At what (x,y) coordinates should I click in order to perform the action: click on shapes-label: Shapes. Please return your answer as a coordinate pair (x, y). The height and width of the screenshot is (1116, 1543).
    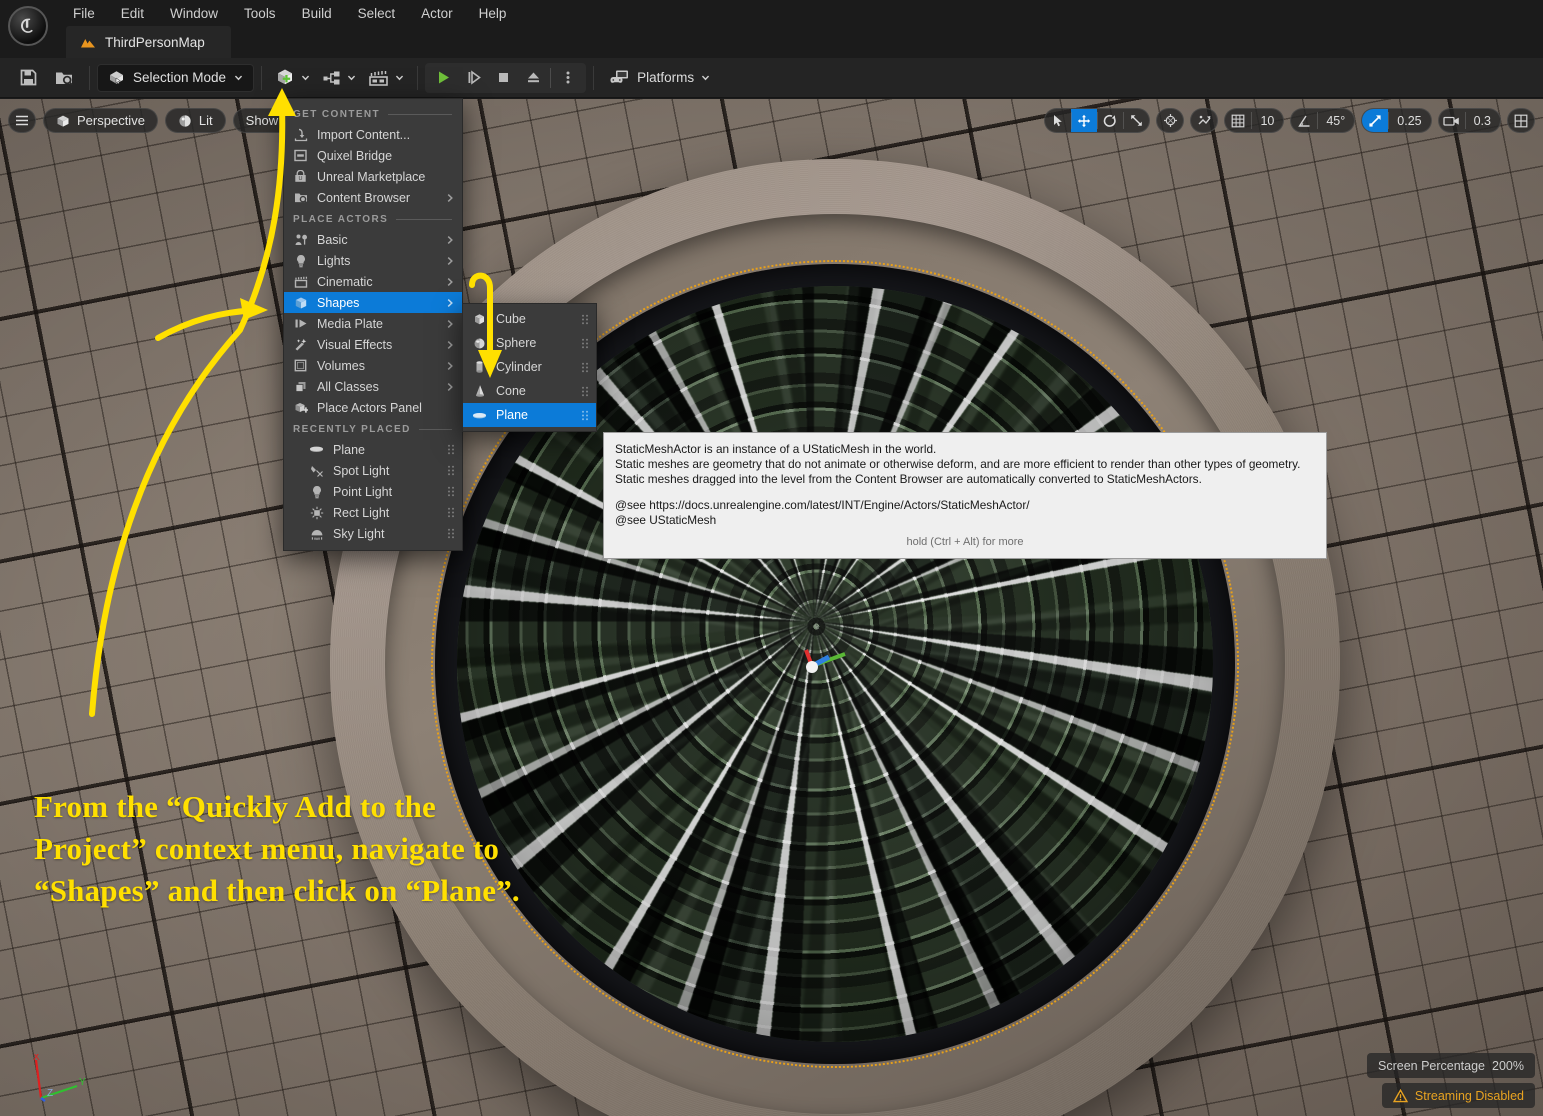
    Looking at the image, I should click on (338, 302).